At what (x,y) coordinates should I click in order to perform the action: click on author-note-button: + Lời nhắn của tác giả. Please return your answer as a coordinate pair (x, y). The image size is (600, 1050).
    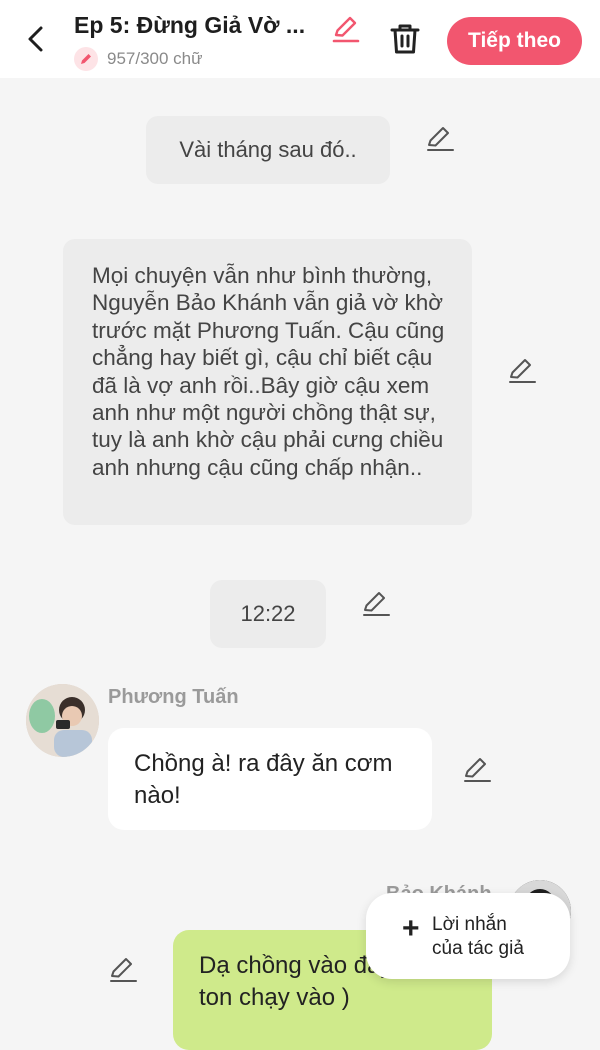
    Looking at the image, I should click on (468, 936).